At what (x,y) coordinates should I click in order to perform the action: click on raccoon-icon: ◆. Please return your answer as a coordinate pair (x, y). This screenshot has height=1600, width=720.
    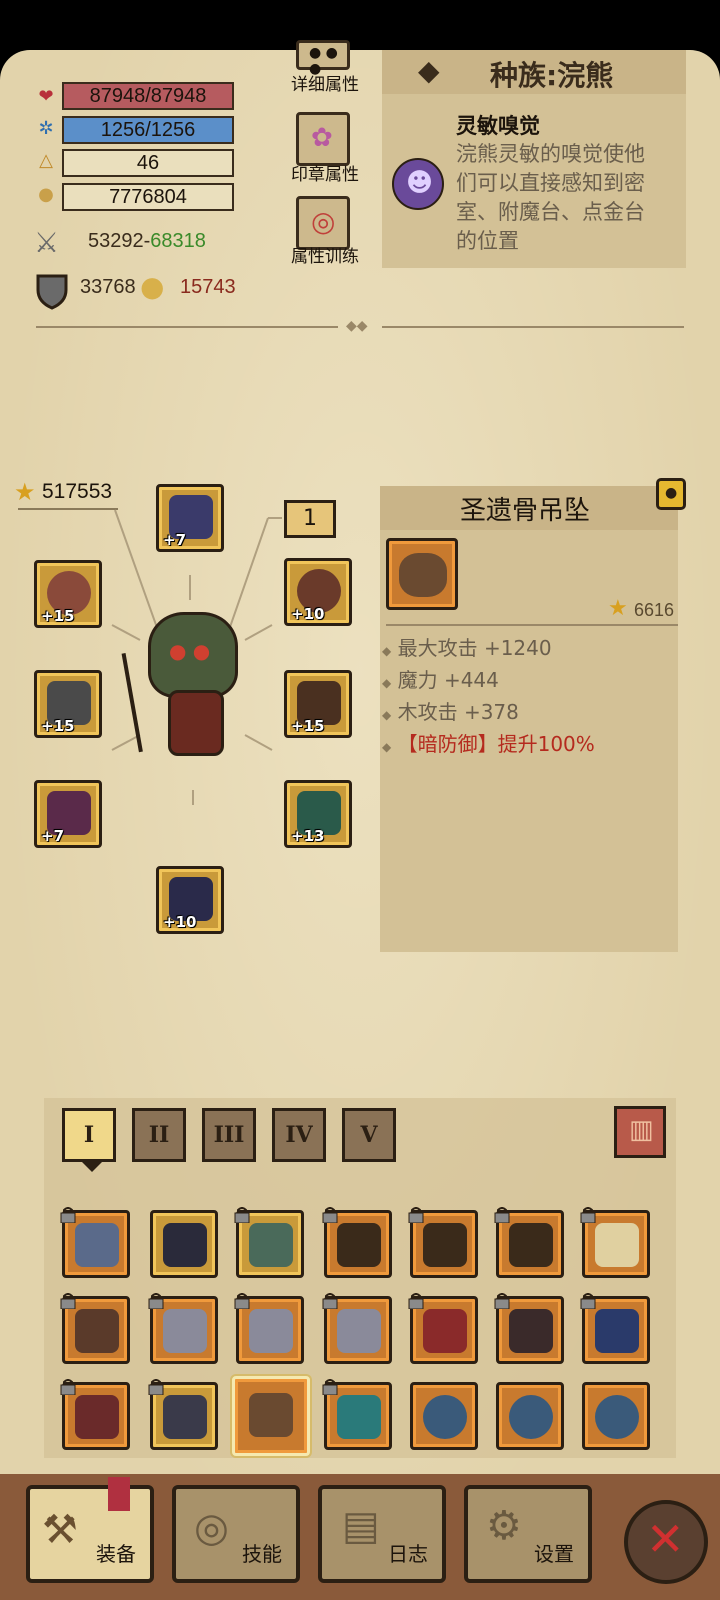
    Looking at the image, I should click on (429, 70).